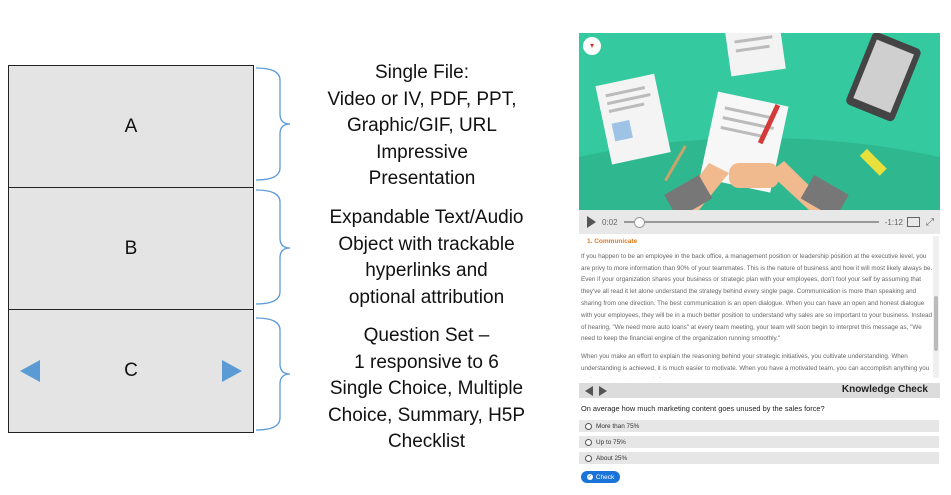 Image resolution: width=951 pixels, height=495 pixels. I want to click on region-b-label: B, so click(131, 248).